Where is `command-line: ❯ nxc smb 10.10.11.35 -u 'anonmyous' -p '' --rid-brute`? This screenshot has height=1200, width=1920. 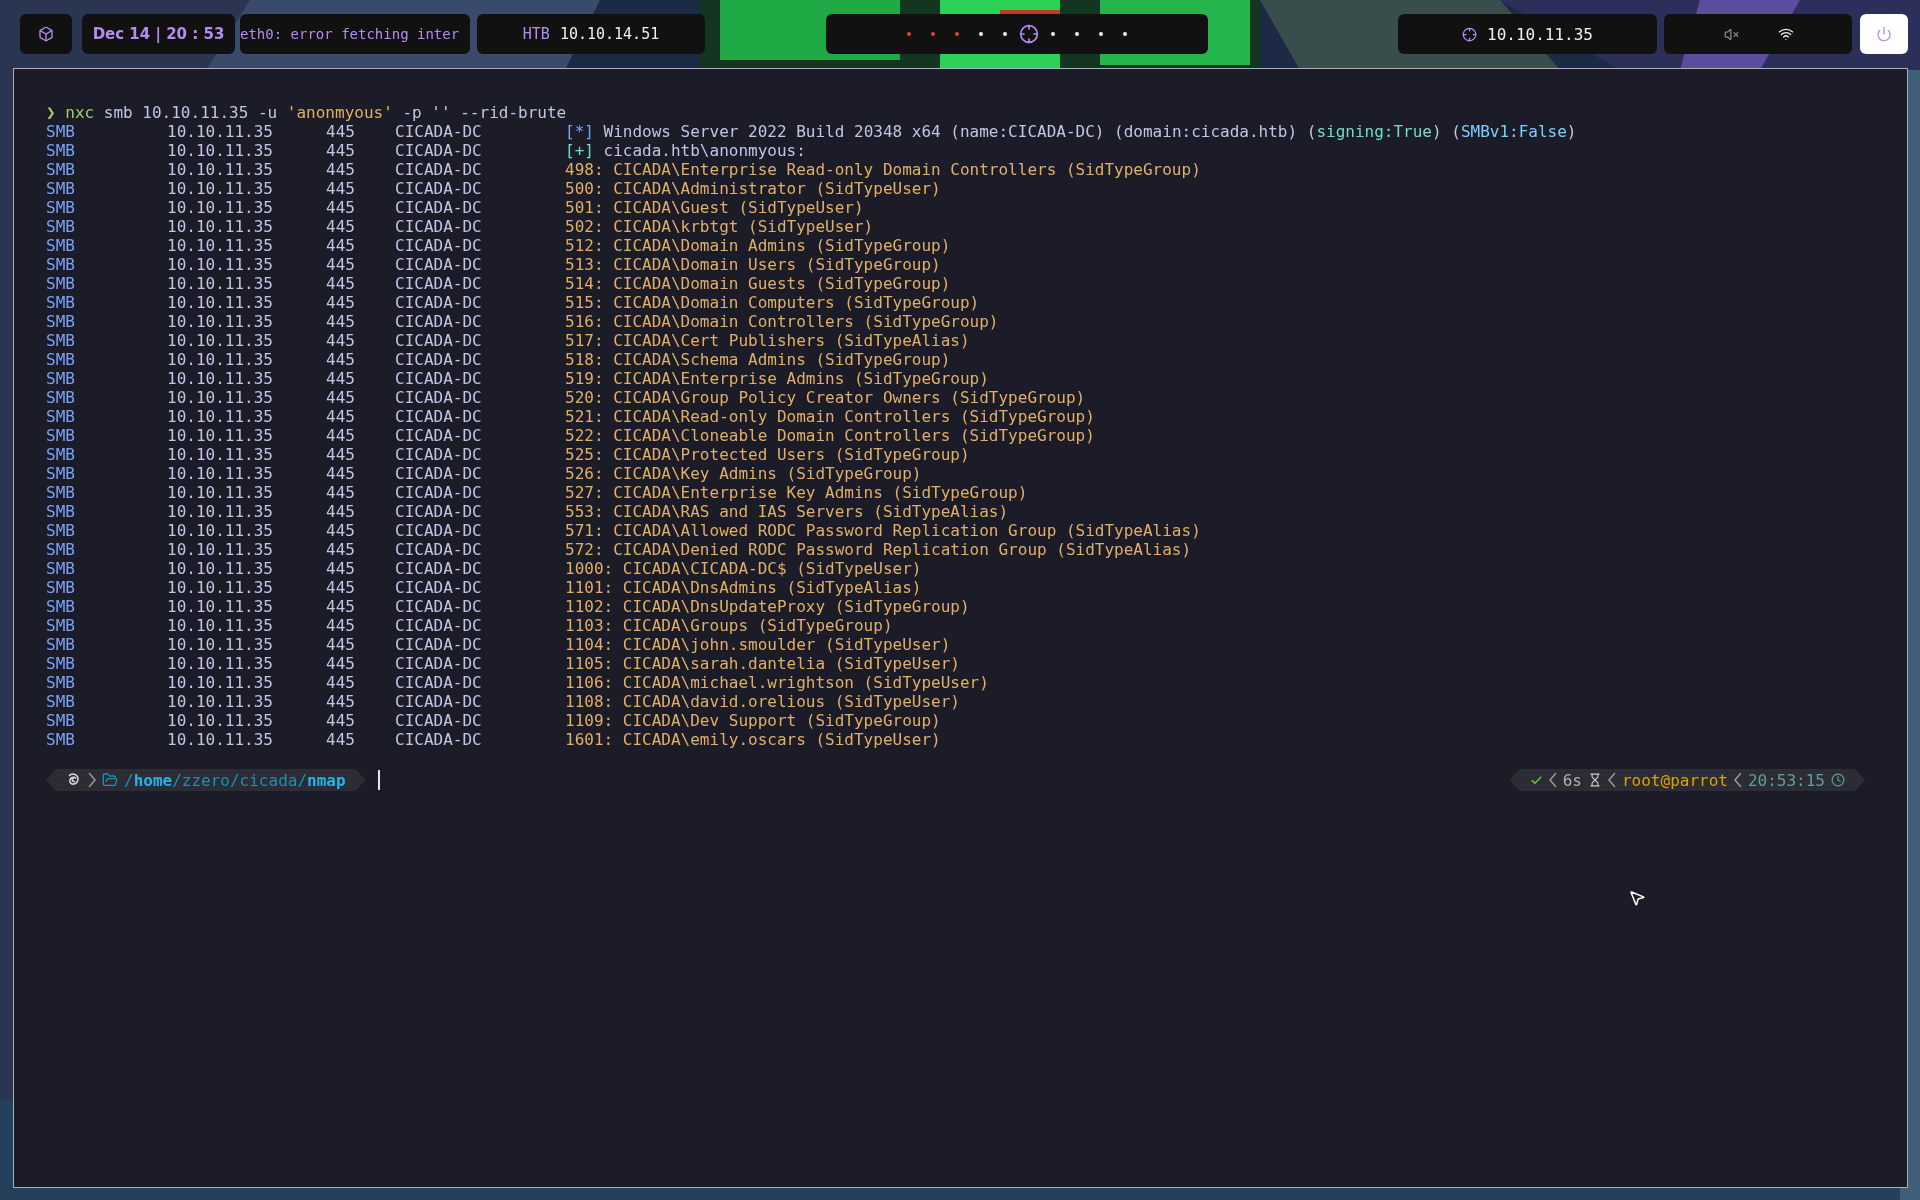
command-line: ❯ nxc smb 10.10.11.35 -u 'anonmyous' -p '' --rid-brute is located at coordinates (307, 112).